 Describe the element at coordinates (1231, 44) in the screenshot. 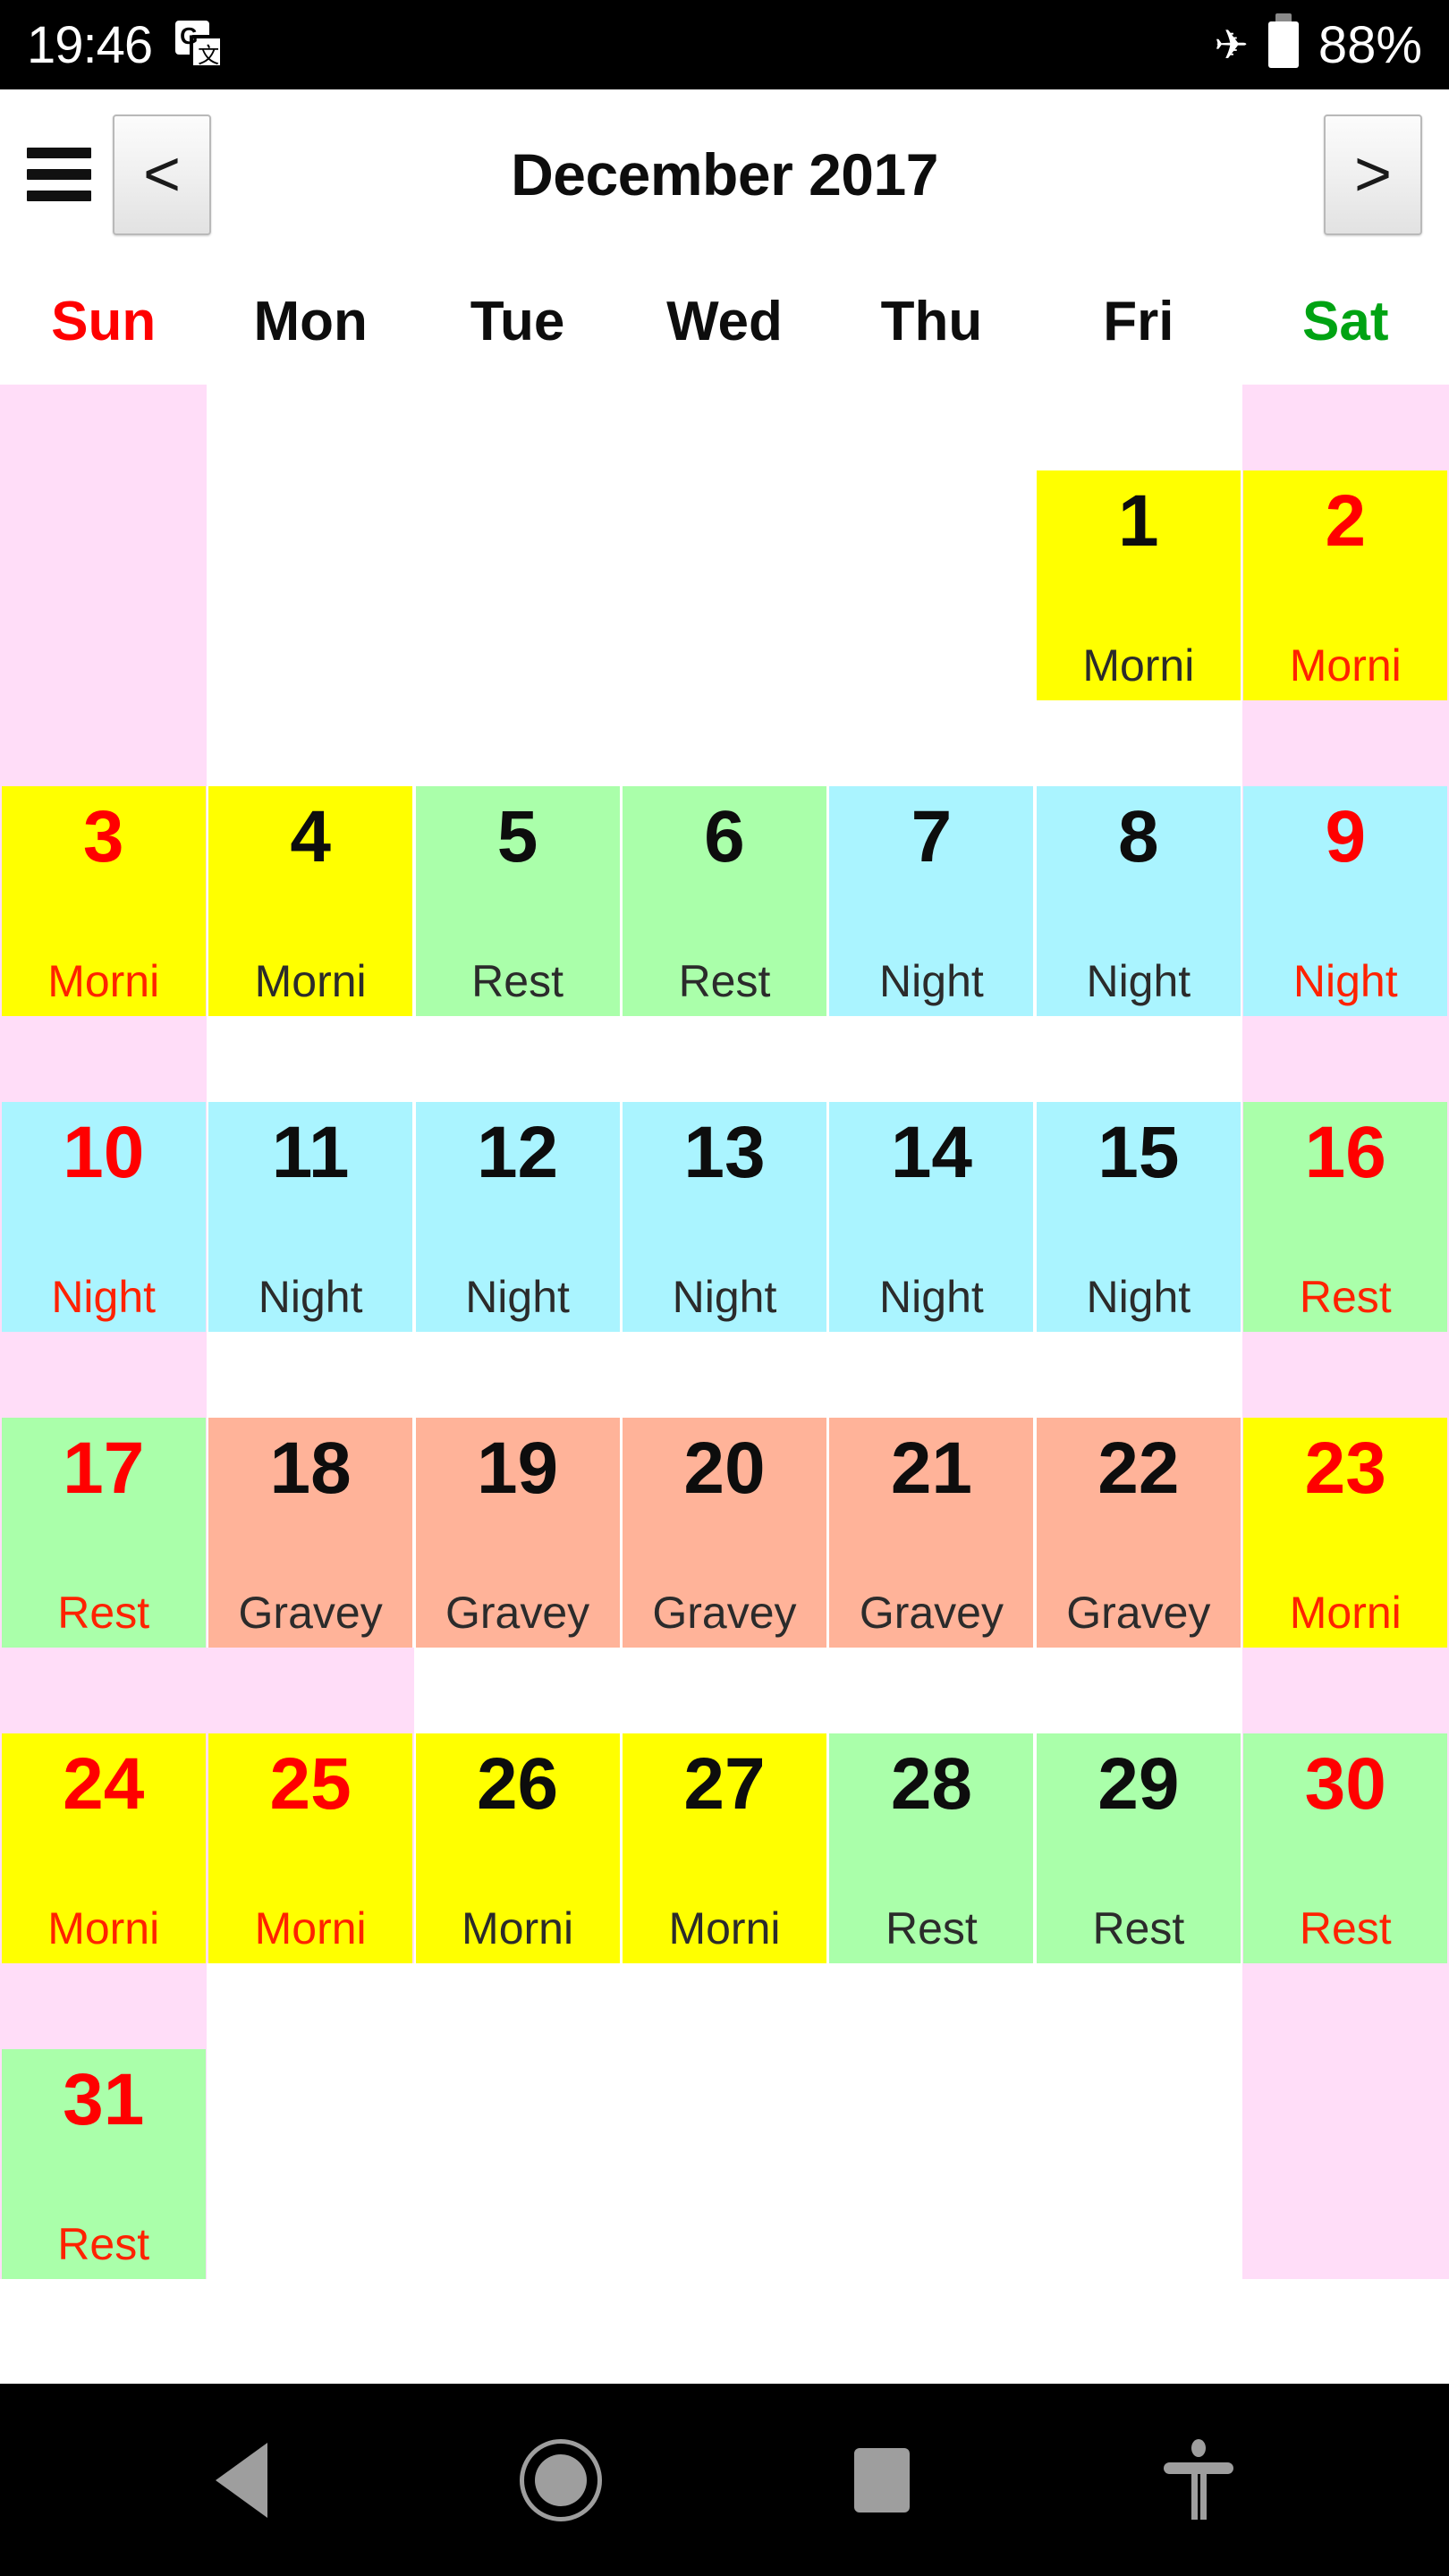

I see `airplane-mode-icon: ✈` at that location.